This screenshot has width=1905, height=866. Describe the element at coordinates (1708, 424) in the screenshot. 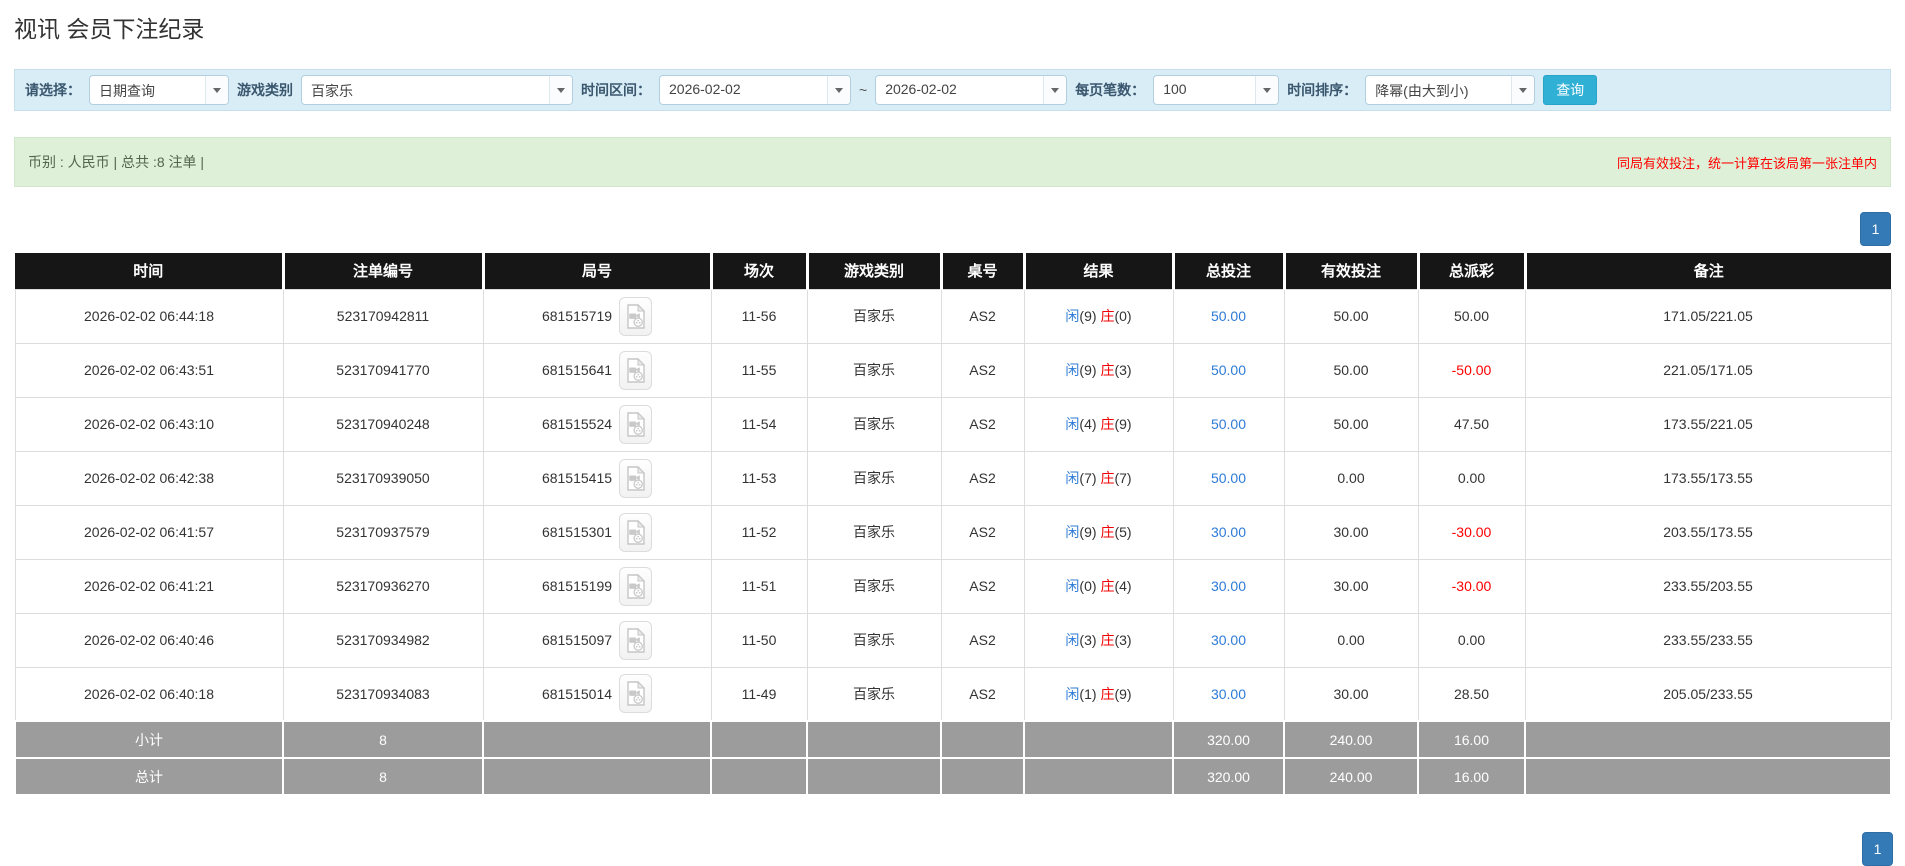

I see `cell-remark: 173.55/221.05` at that location.